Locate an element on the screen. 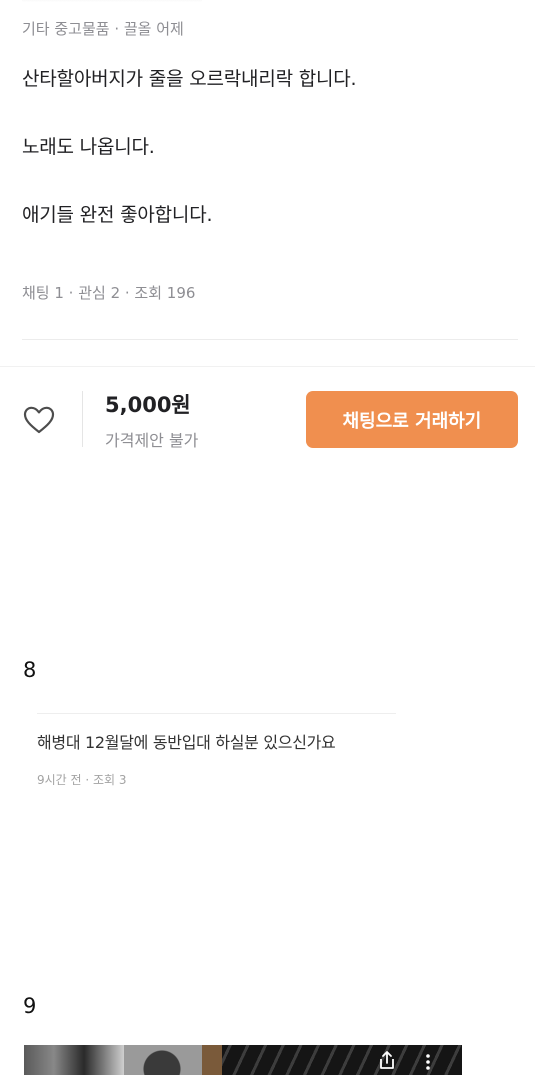  listing-description-line-2: 노래도 나옵니다. is located at coordinates (88, 147).